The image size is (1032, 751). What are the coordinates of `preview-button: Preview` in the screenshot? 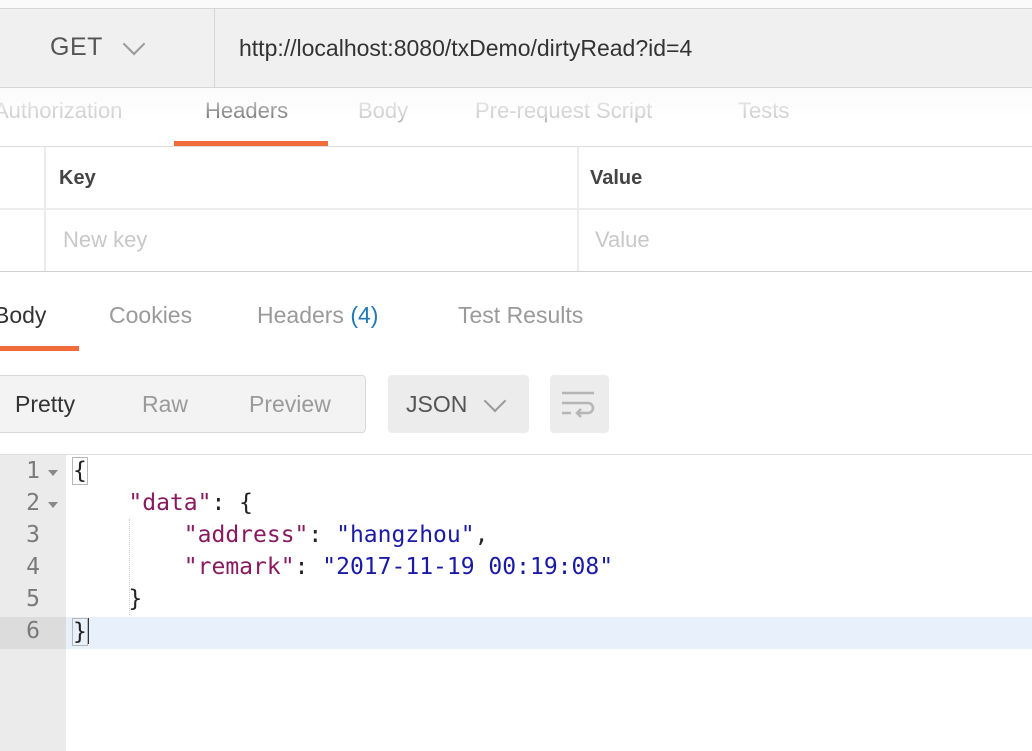 It's located at (290, 404).